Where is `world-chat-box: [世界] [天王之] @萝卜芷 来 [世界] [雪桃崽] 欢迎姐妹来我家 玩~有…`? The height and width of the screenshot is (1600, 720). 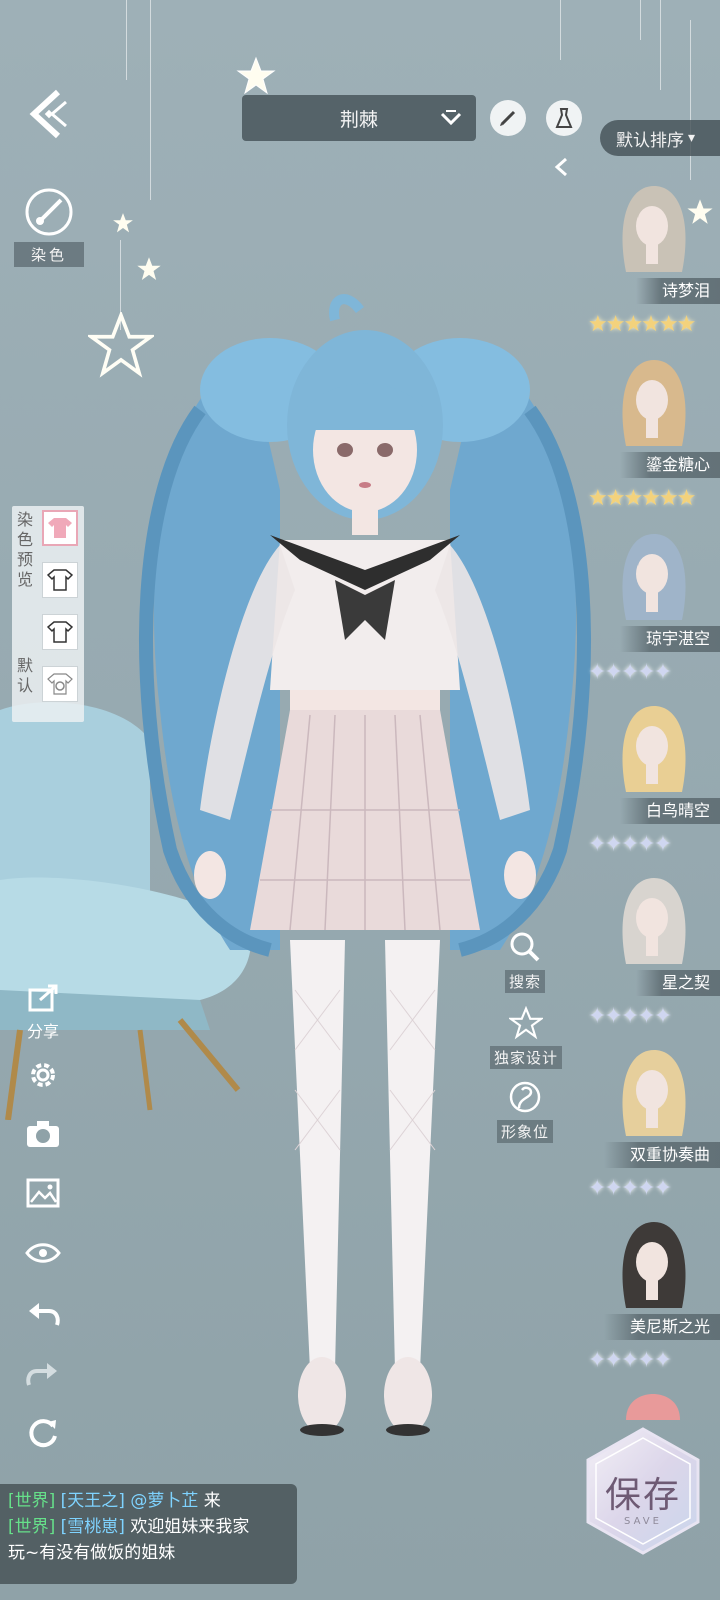 world-chat-box: [世界] [天王之] @萝卜芷 来 [世界] [雪桃崽] 欢迎姐妹来我家 玩~有… is located at coordinates (148, 1534).